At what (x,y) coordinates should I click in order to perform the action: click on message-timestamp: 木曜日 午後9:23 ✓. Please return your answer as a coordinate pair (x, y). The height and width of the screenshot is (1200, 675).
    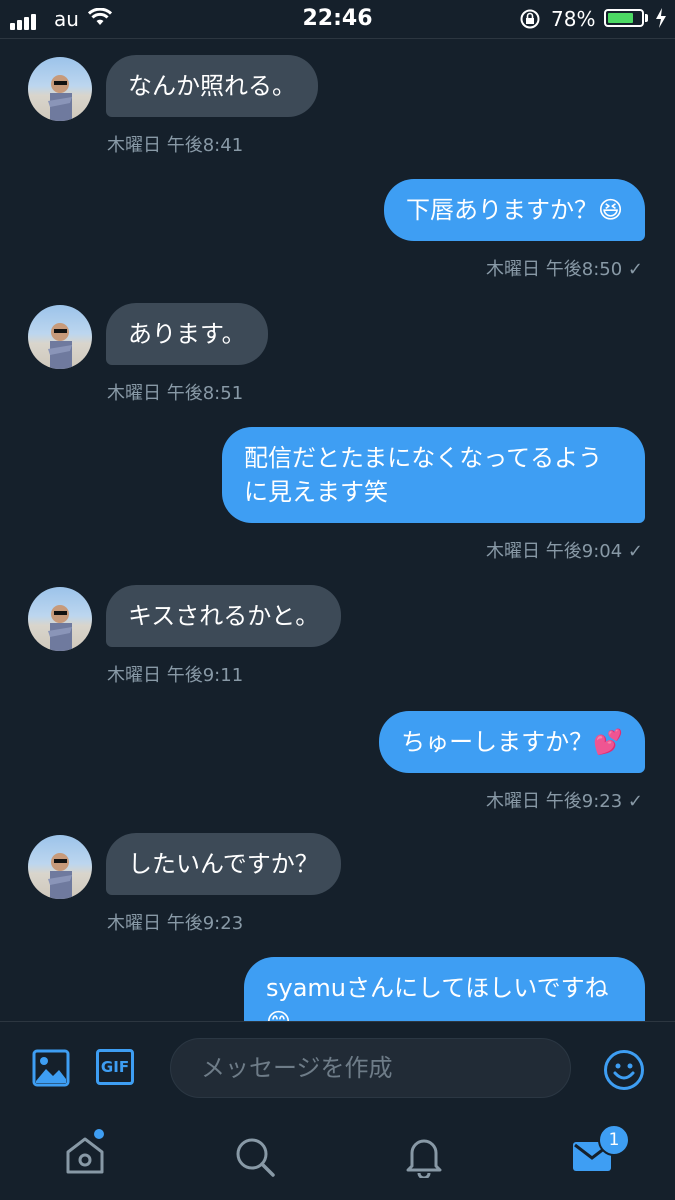
    Looking at the image, I should click on (564, 800).